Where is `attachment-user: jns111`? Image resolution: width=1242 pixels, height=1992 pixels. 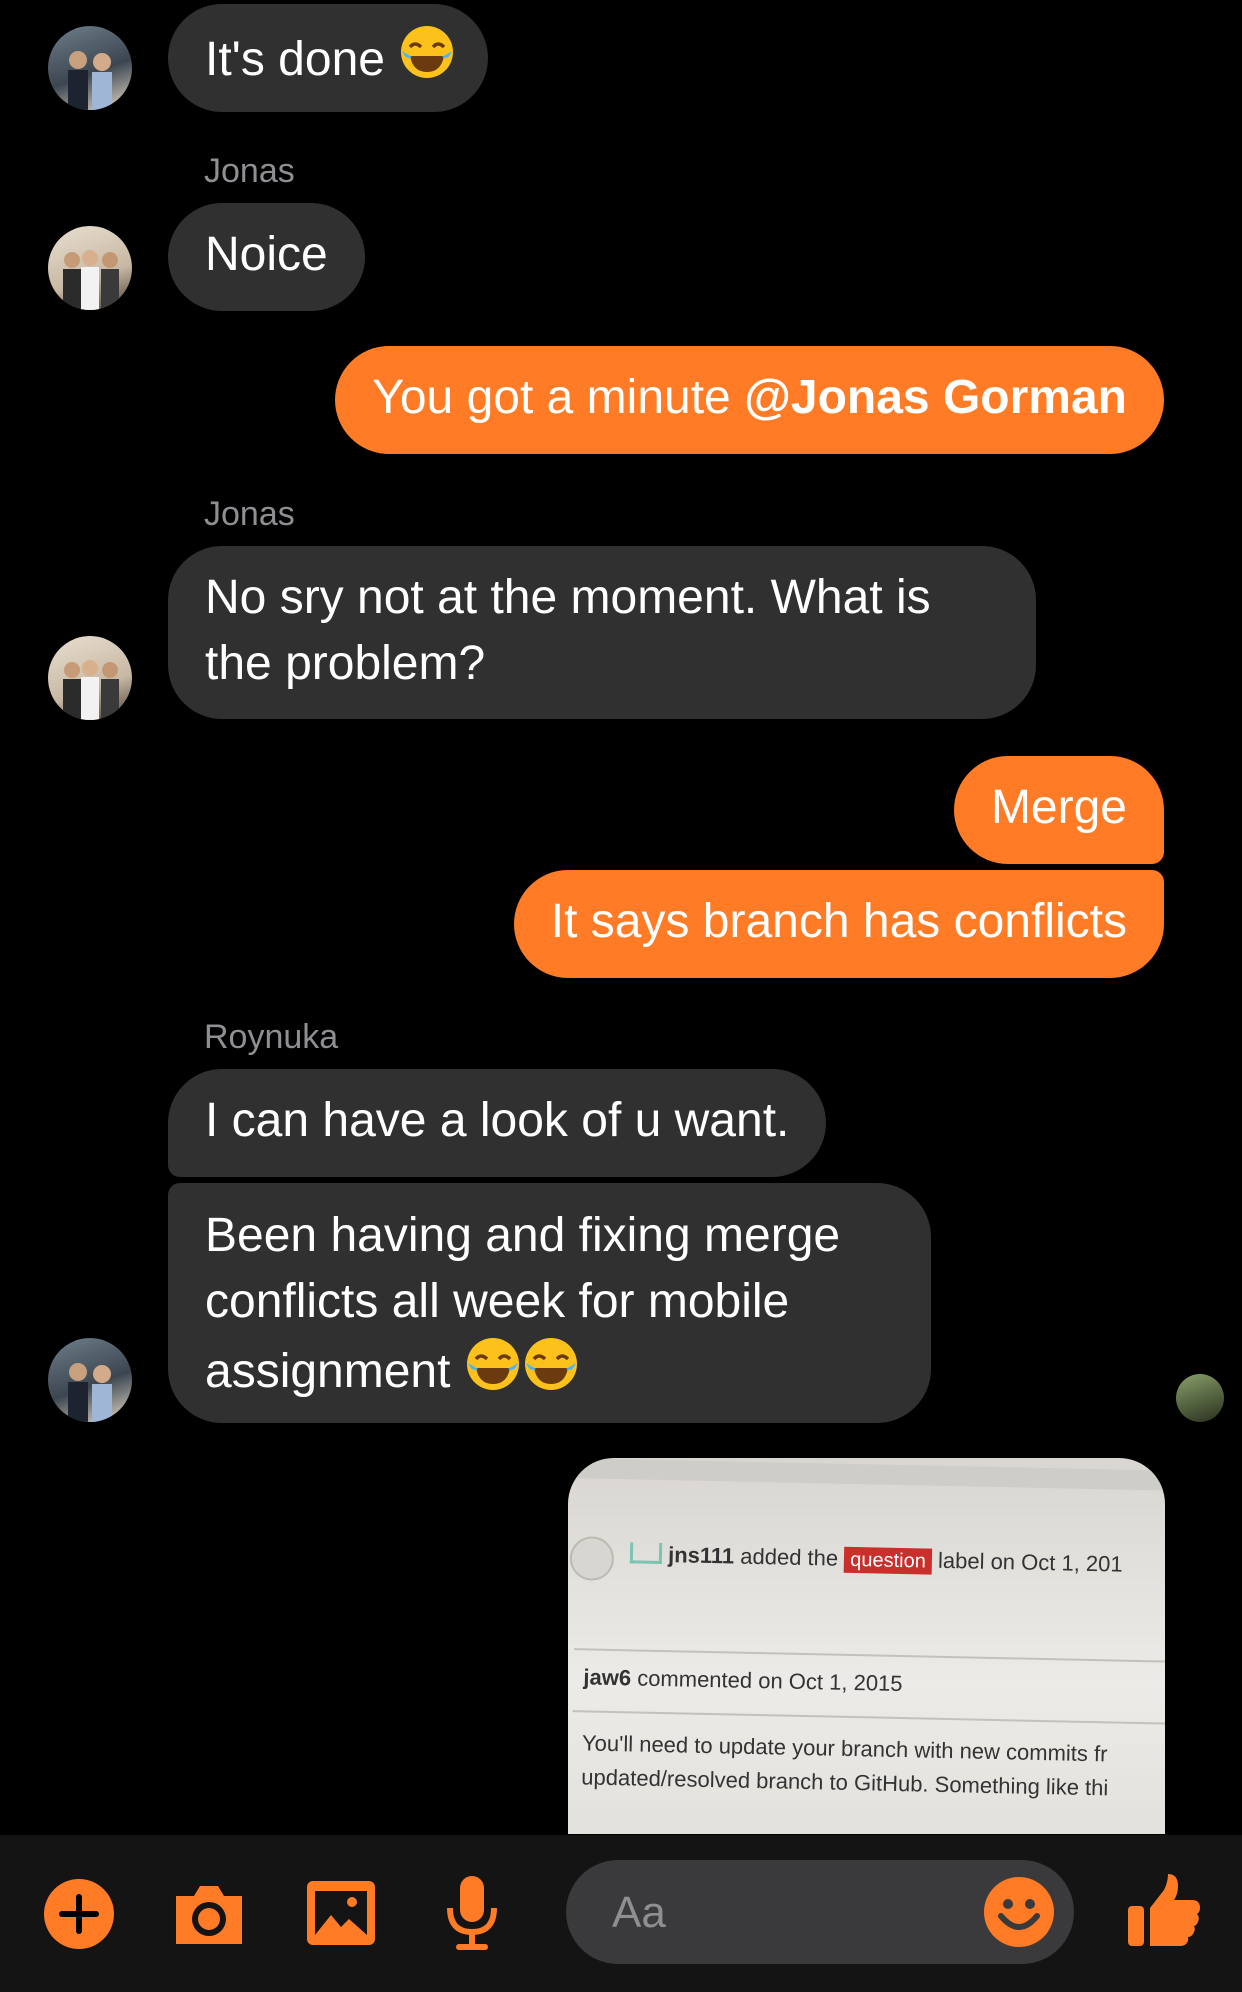
attachment-user: jns111 is located at coordinates (701, 1555).